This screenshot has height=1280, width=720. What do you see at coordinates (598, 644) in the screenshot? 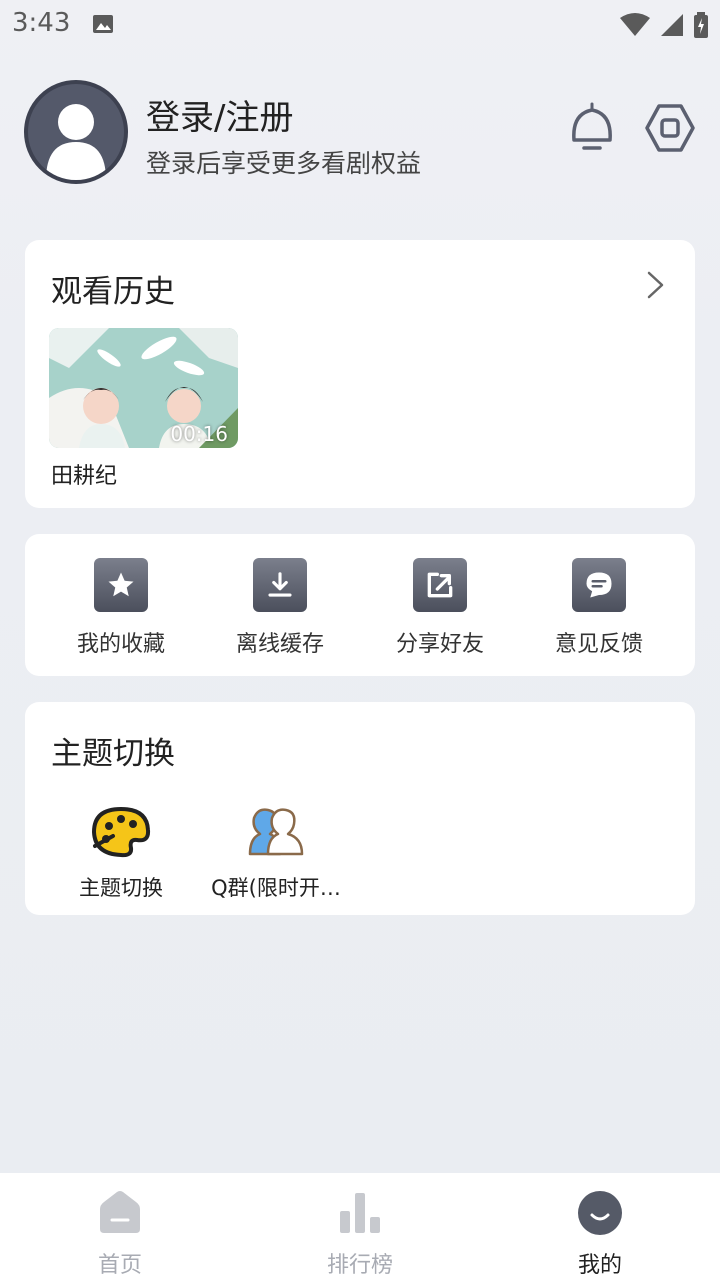
I see `feedback-label: 意见反馈` at bounding box center [598, 644].